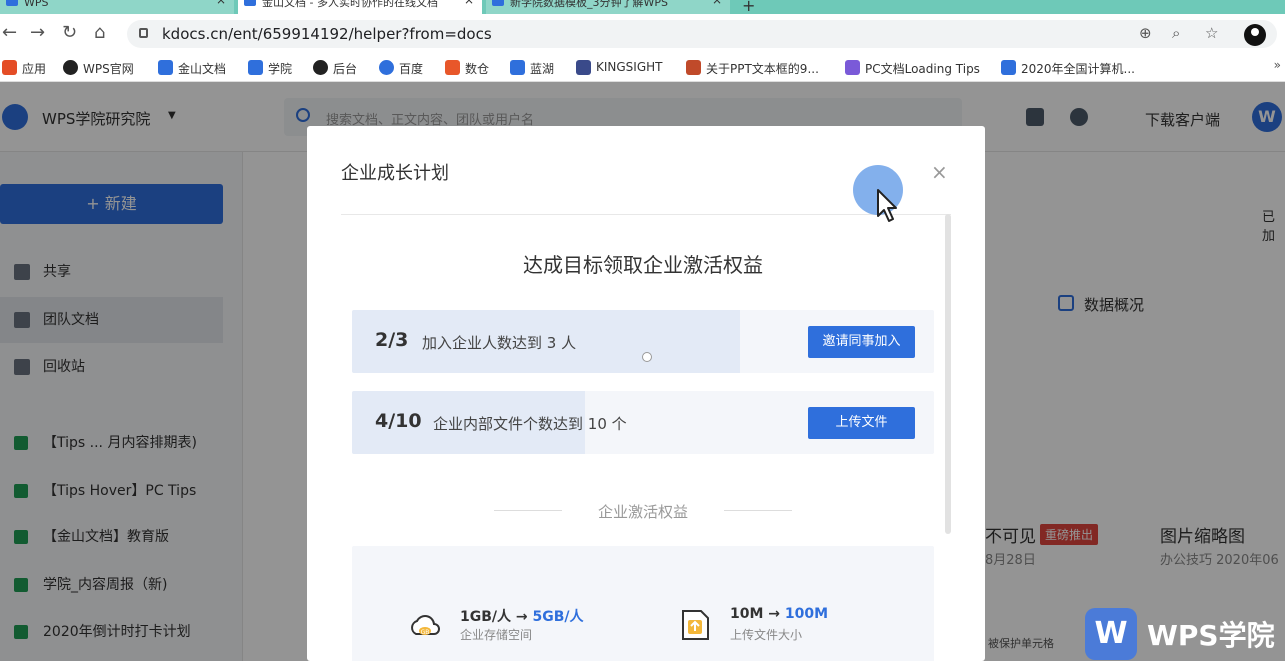 The width and height of the screenshot is (1285, 661). What do you see at coordinates (411, 69) in the screenshot?
I see `bookmark-label: 百度` at bounding box center [411, 69].